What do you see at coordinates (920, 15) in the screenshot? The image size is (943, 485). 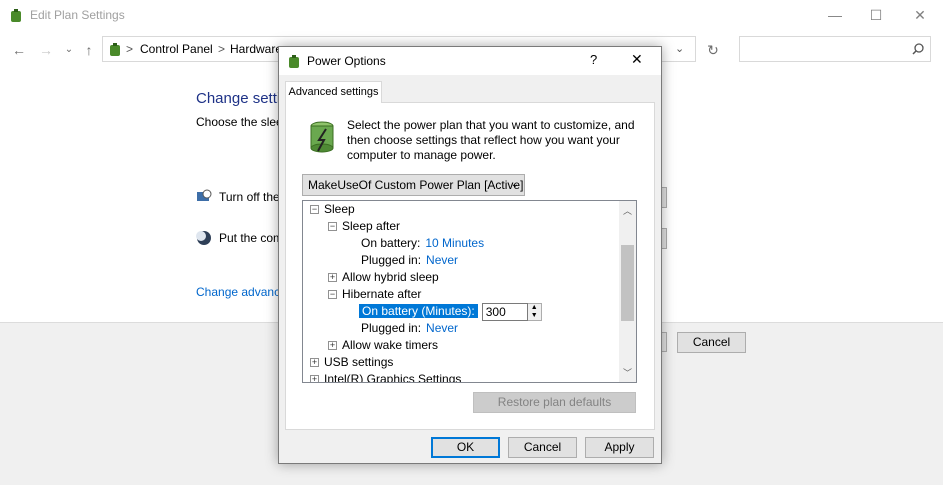 I see `close-window-button: ✕` at bounding box center [920, 15].